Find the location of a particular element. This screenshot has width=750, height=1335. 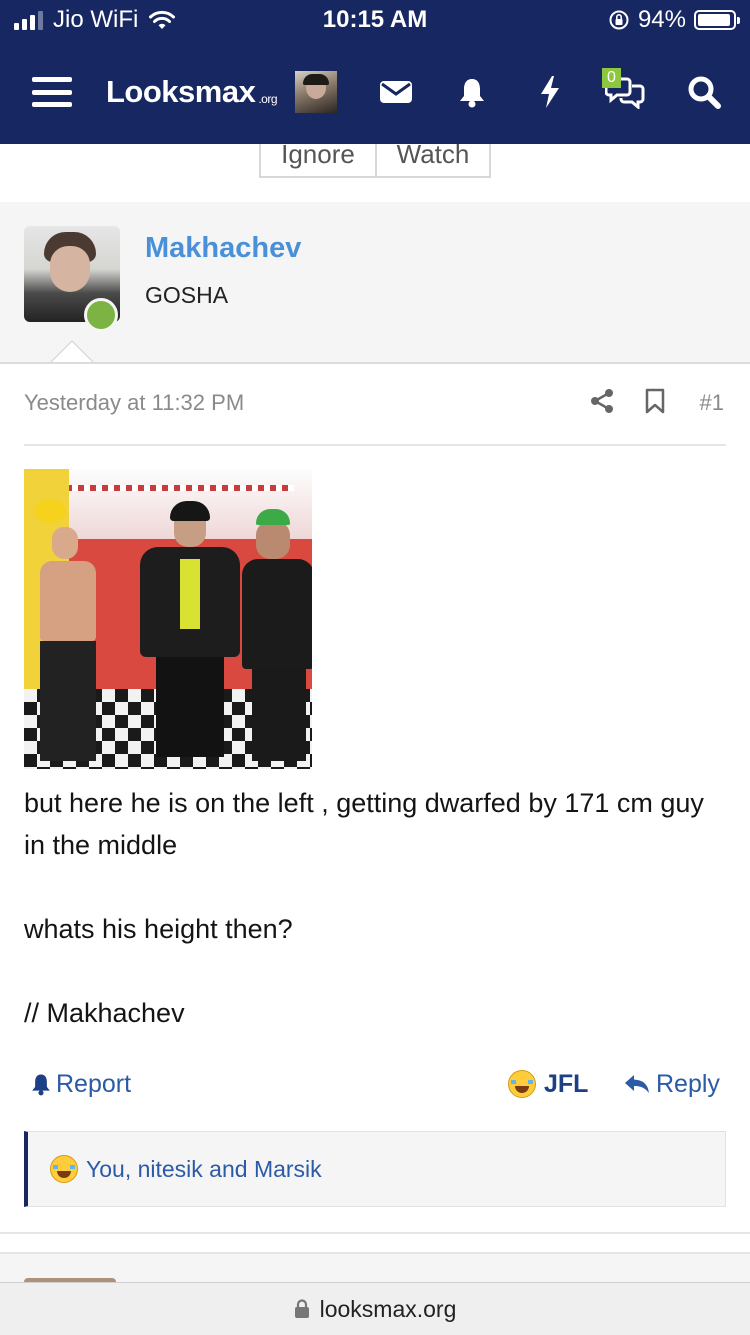

divider is located at coordinates (375, 1233).